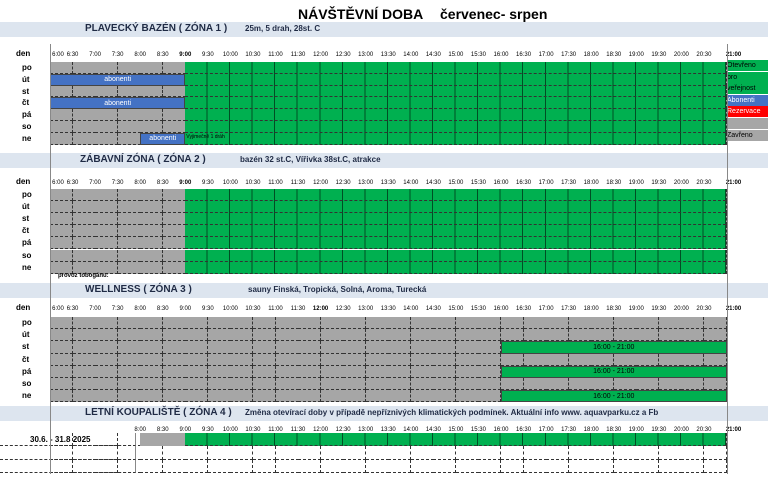  Describe the element at coordinates (230, 55) in the screenshot. I see `time-label: 10:00` at that location.